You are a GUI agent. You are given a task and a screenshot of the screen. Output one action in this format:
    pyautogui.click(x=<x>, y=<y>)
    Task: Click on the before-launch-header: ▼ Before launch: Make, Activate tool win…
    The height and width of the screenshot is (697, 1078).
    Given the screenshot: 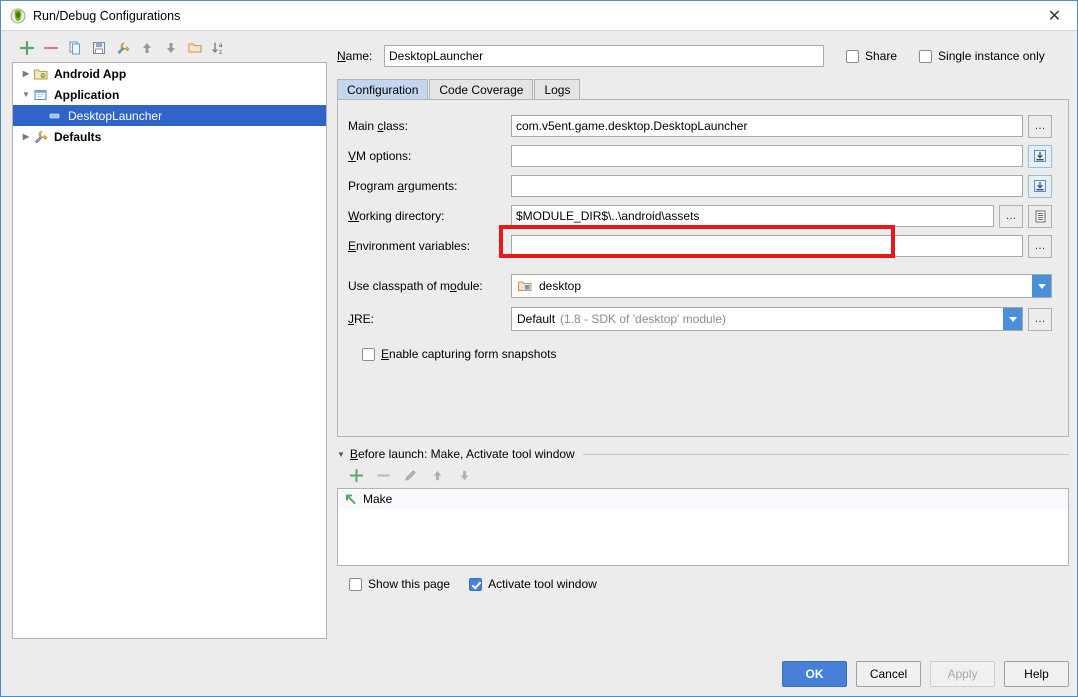 What is the action you would take?
    pyautogui.click(x=703, y=454)
    